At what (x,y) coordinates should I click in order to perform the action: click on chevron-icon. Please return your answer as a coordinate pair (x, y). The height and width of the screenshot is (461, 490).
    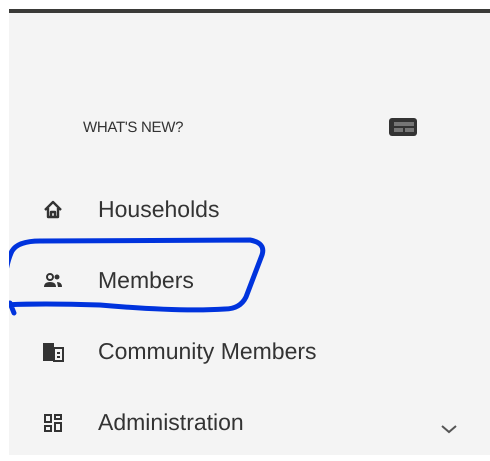
    Looking at the image, I should click on (449, 429).